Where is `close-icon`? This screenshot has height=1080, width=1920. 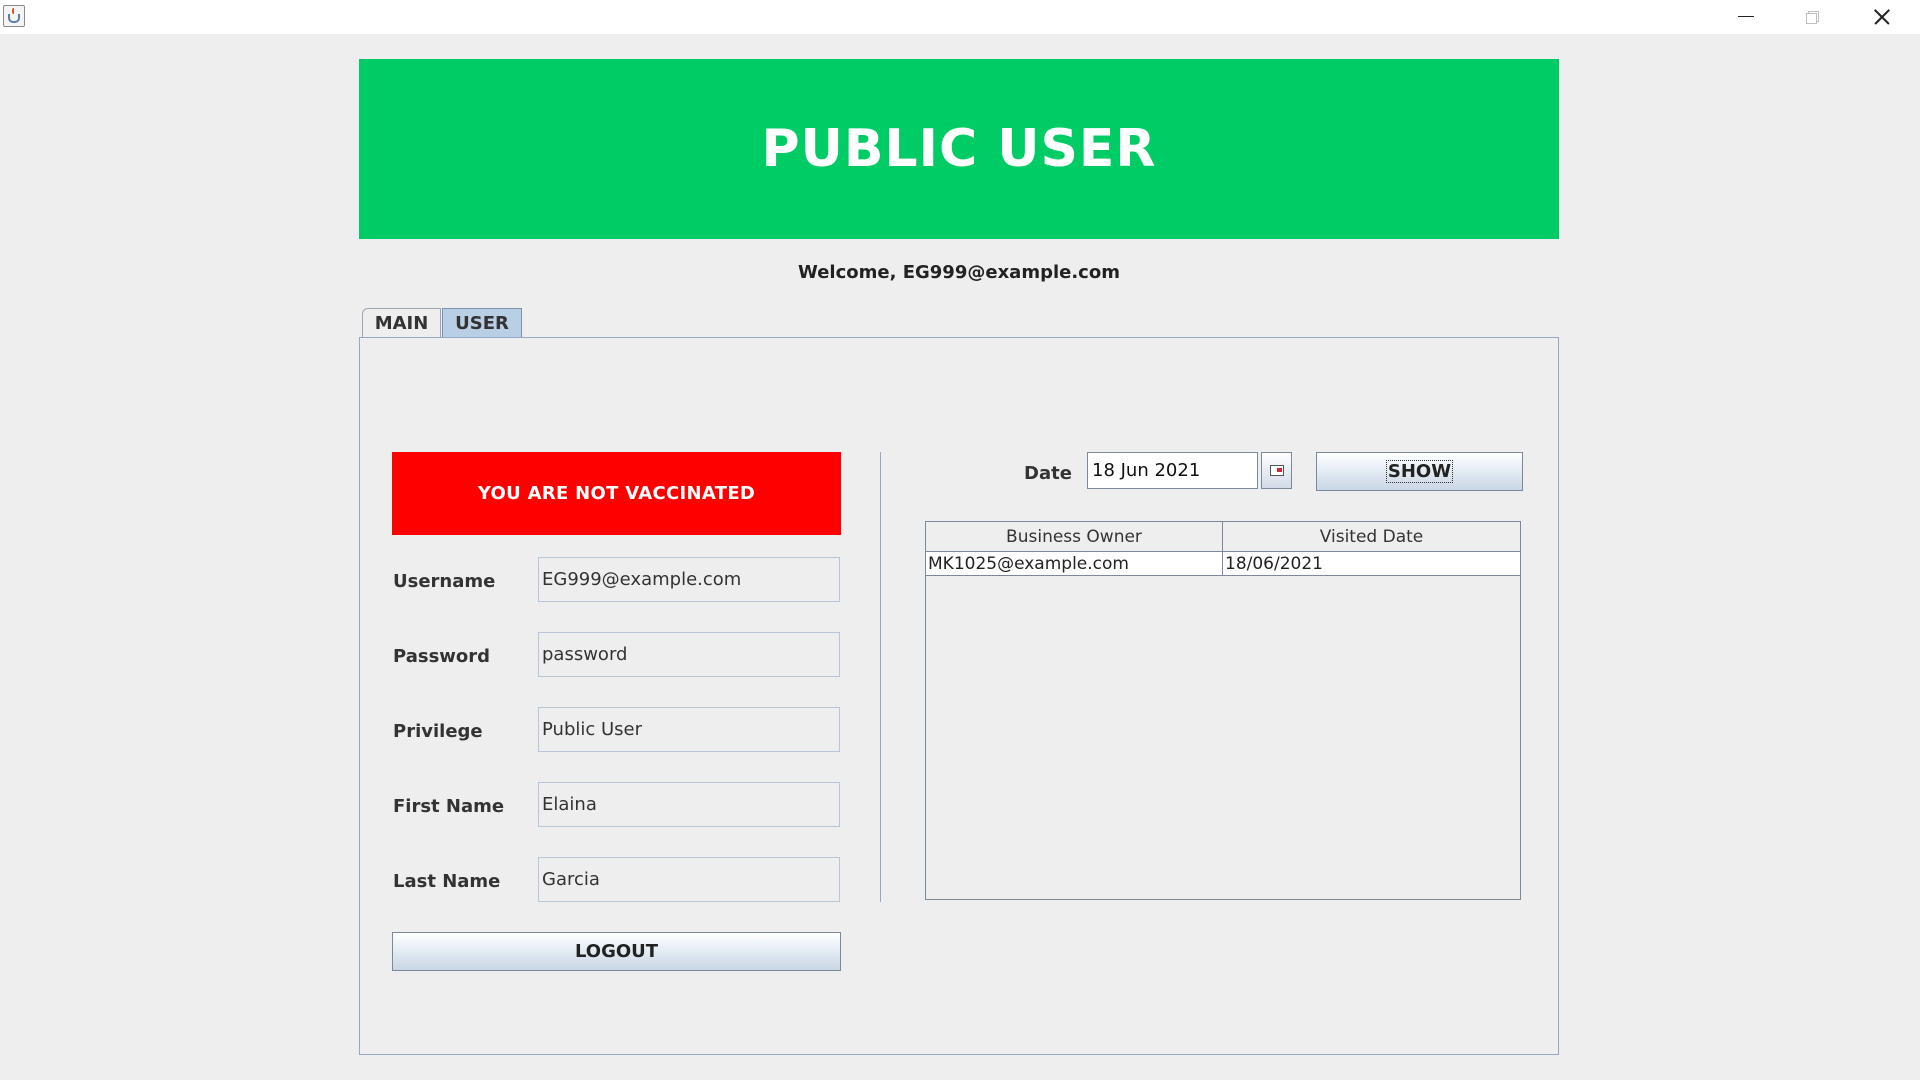
close-icon is located at coordinates (1882, 17).